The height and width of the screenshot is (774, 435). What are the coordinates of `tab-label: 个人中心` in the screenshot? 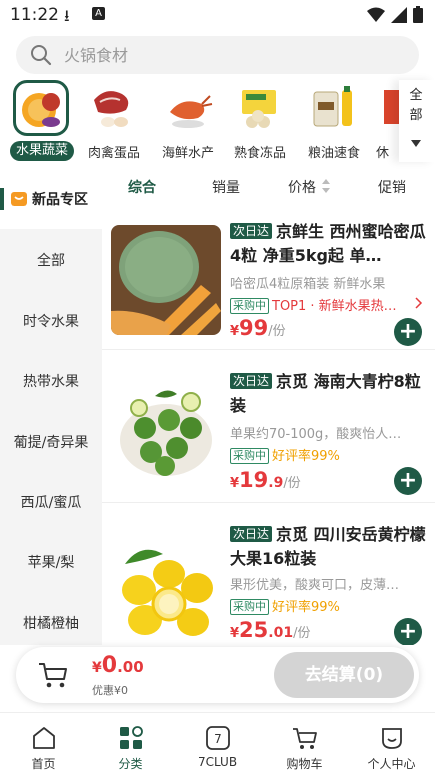 It's located at (391, 764).